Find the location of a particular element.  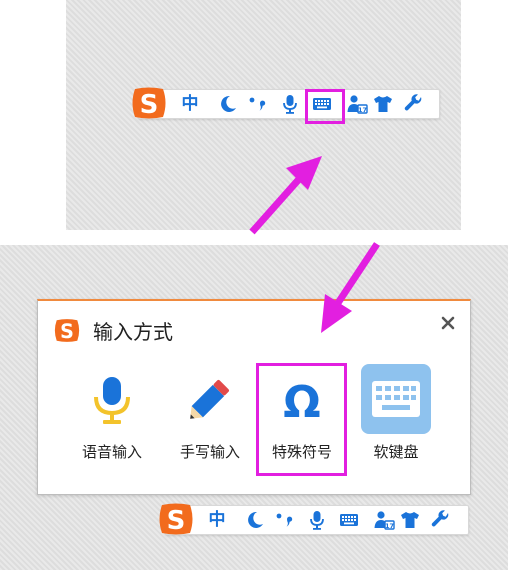

option-label: 软键盘 is located at coordinates (396, 452).